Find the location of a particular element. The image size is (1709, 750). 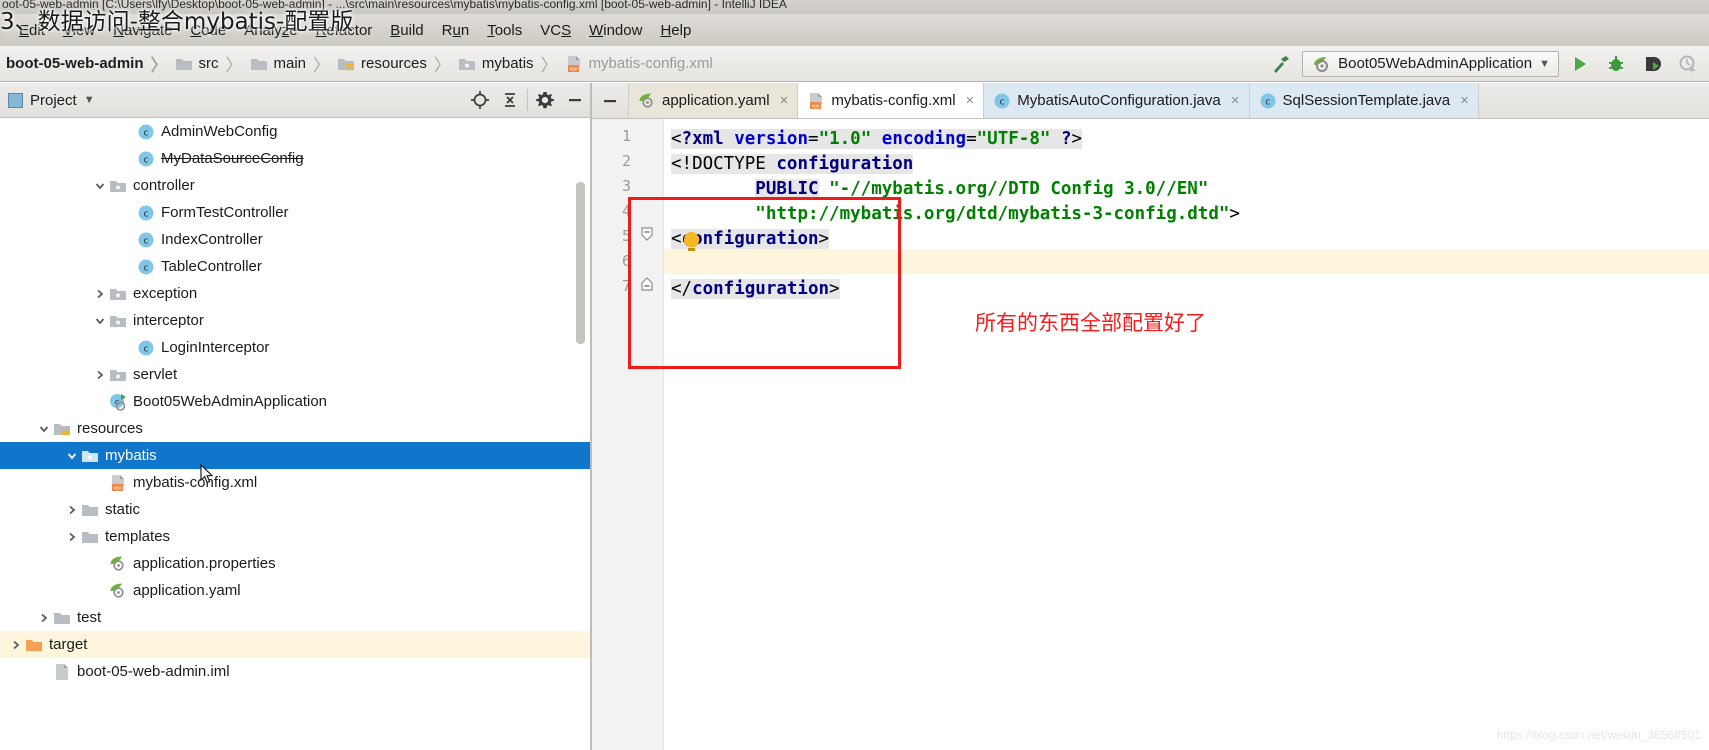

svg-text: c is located at coordinates (146, 133).